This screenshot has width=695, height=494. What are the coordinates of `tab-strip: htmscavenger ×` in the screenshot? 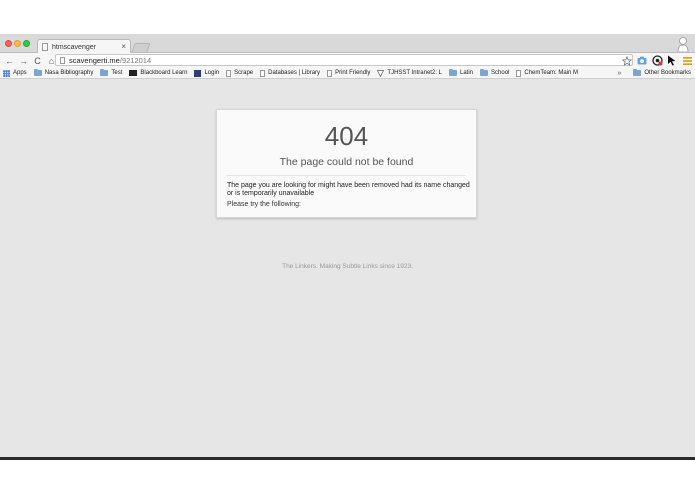 It's located at (347, 44).